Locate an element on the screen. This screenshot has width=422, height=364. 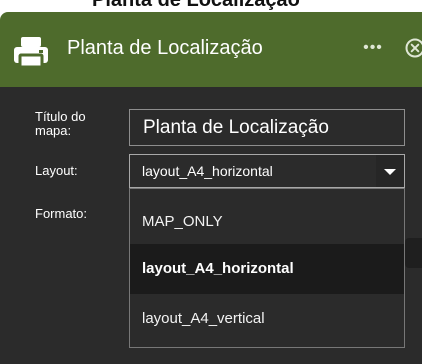
printer-icon is located at coordinates (31, 53).